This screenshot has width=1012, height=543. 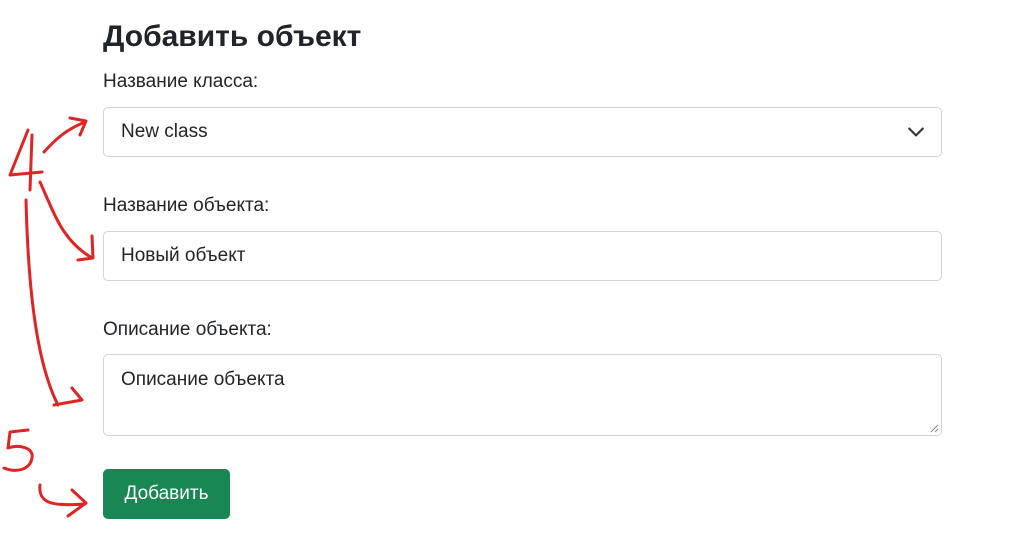 What do you see at coordinates (934, 428) in the screenshot?
I see `resize-handle-icon` at bounding box center [934, 428].